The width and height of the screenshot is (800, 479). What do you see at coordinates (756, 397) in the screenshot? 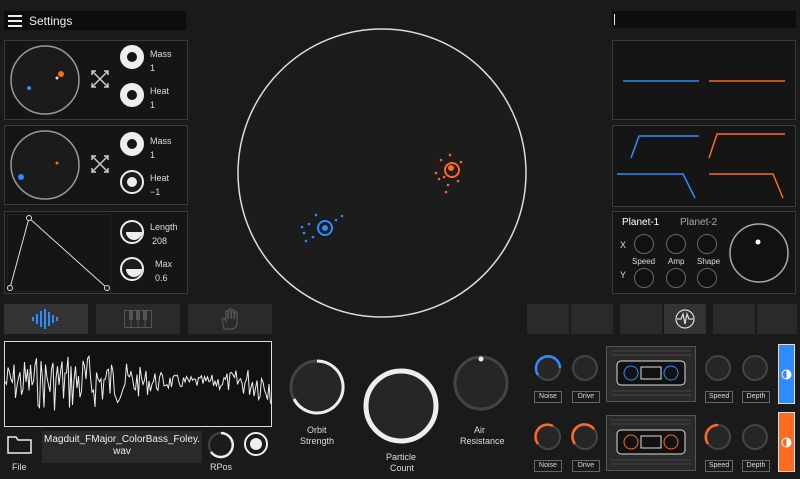
I see `depth-button-blue: Depth` at bounding box center [756, 397].